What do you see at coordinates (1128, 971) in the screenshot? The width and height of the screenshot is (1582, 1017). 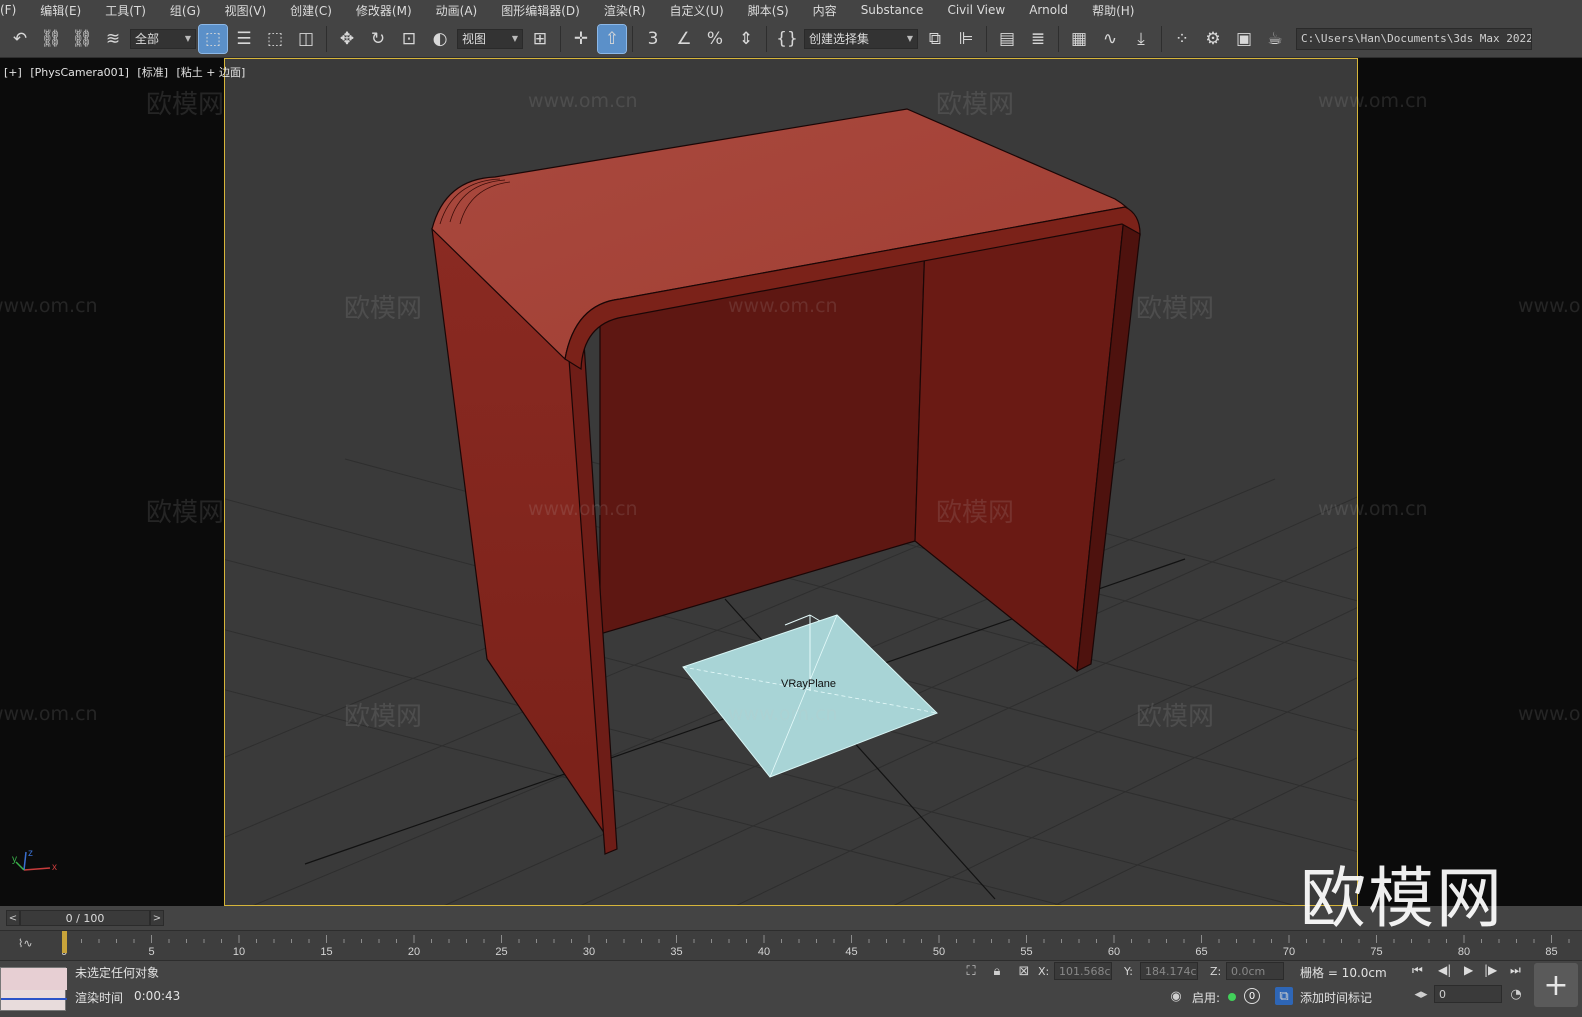 I see `coord-y-label: Y:` at bounding box center [1128, 971].